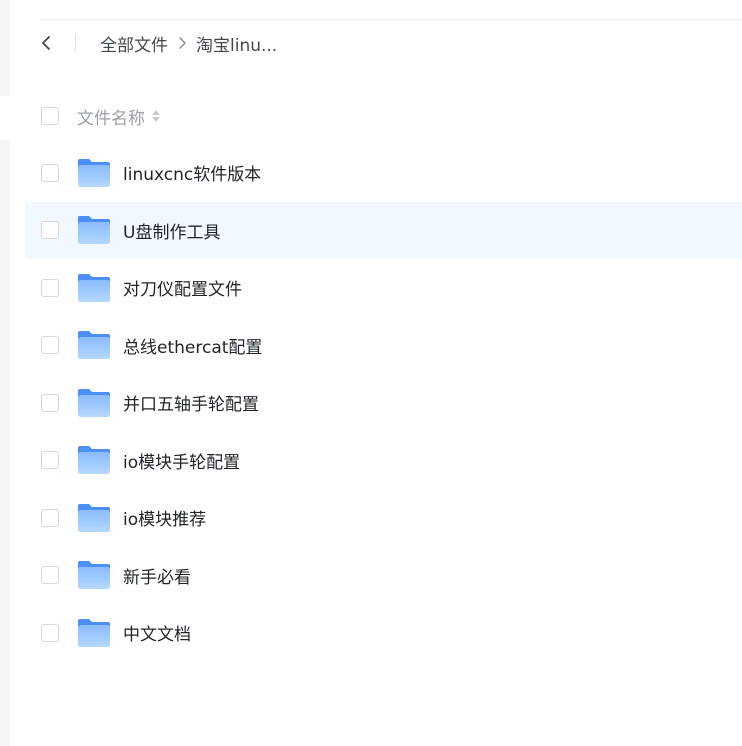  What do you see at coordinates (383, 518) in the screenshot?
I see `list-item: io模块推荐` at bounding box center [383, 518].